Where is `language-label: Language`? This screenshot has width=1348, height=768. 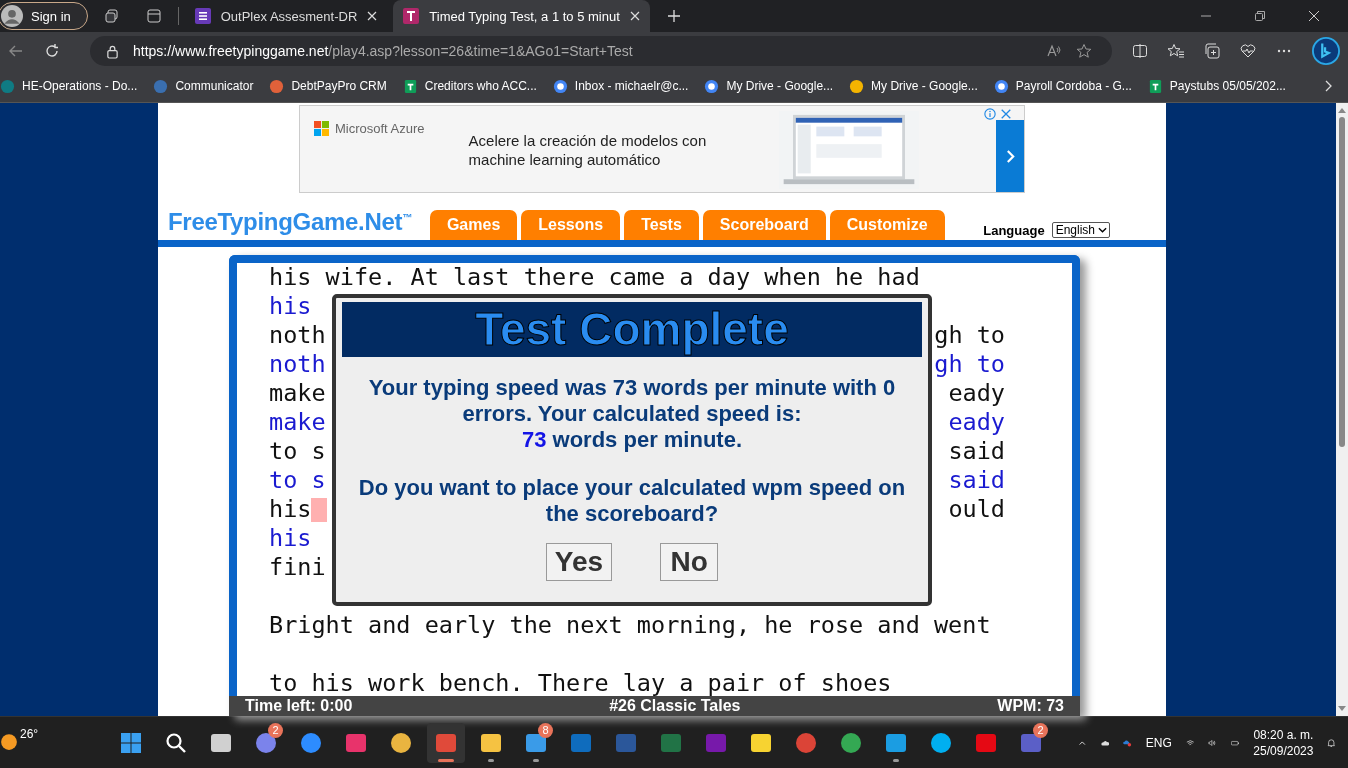
language-label: Language is located at coordinates (1014, 230).